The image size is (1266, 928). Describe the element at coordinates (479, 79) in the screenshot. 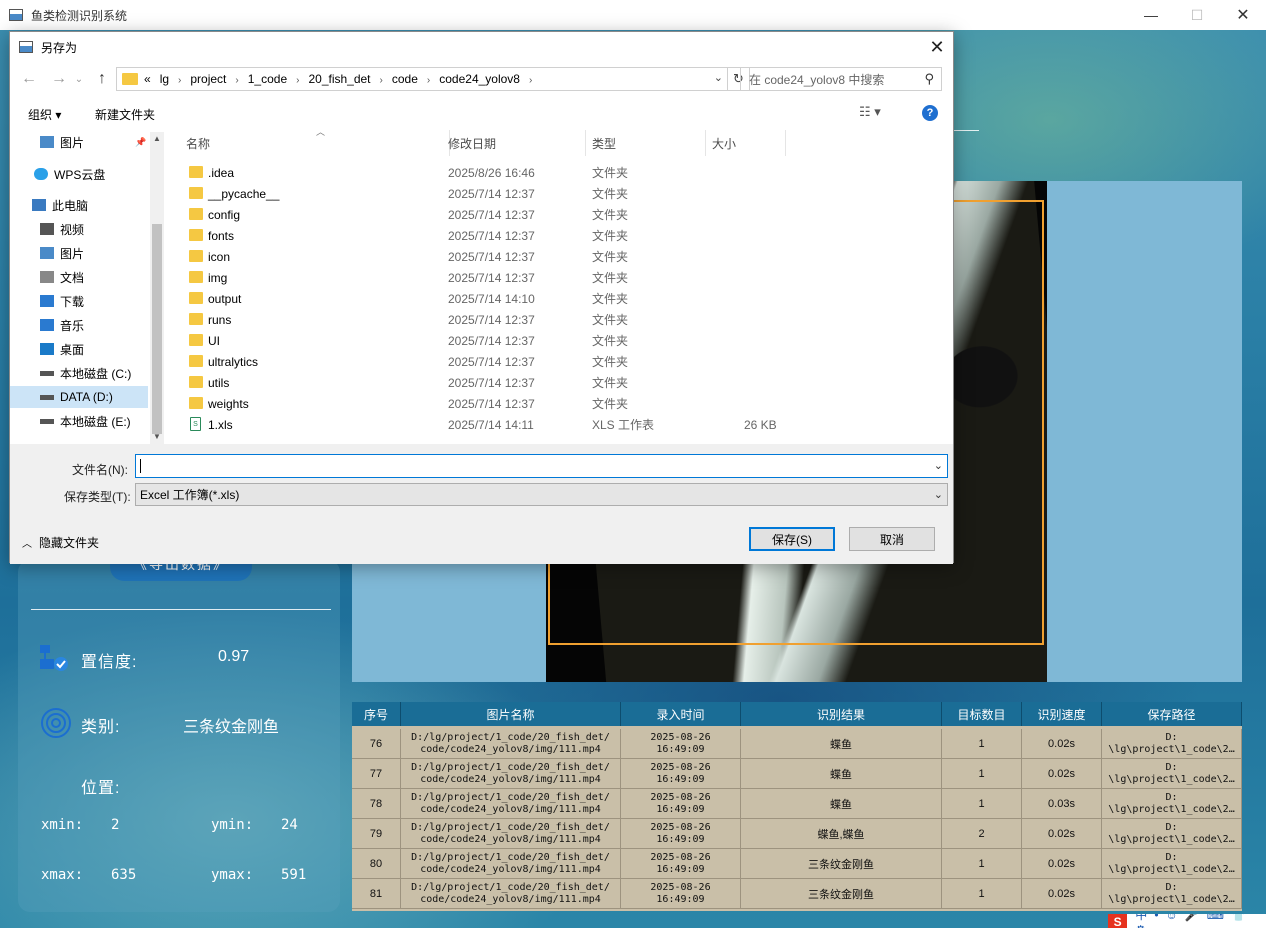

I see `breadcrumb-item: code24_yolov8` at that location.